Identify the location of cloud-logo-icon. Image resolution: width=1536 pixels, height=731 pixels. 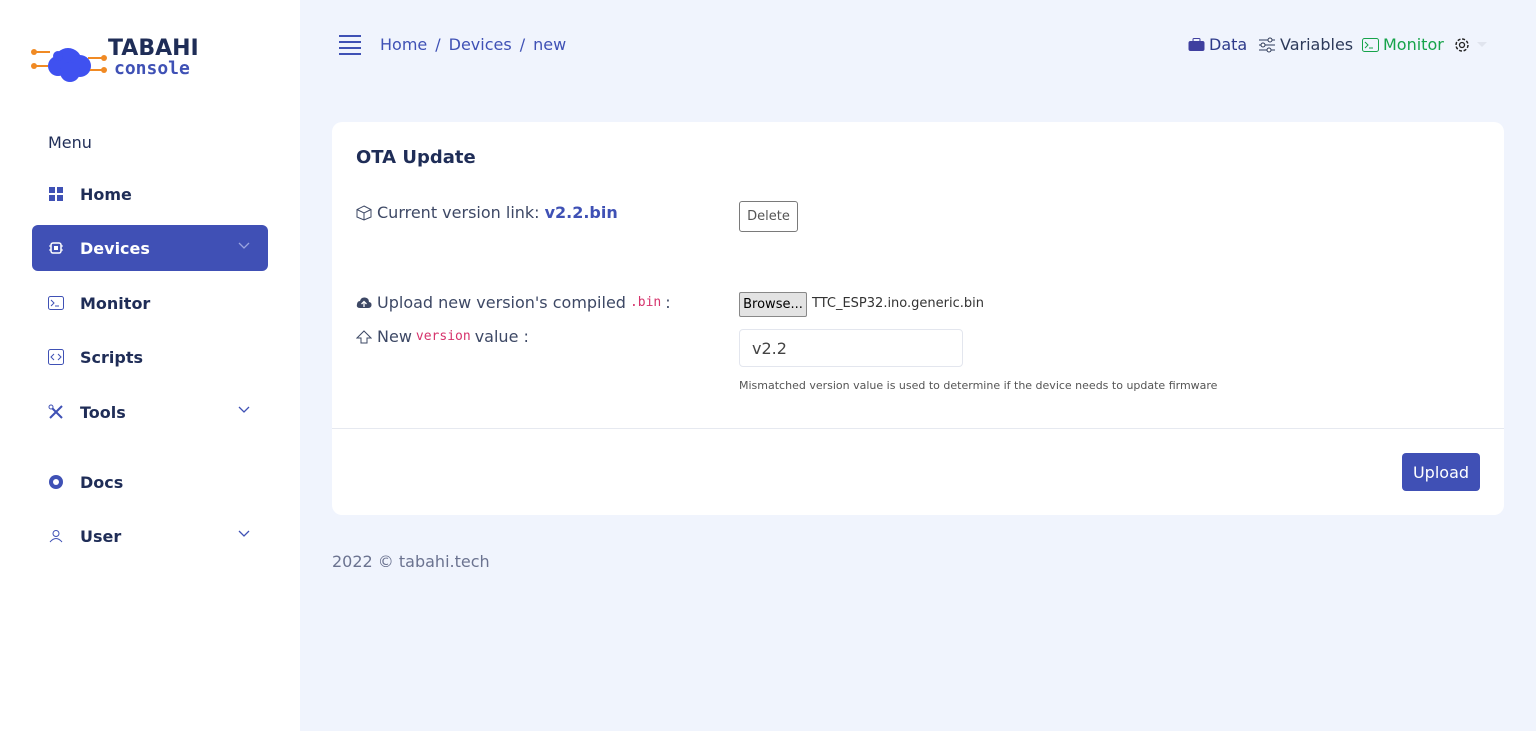
(69, 65).